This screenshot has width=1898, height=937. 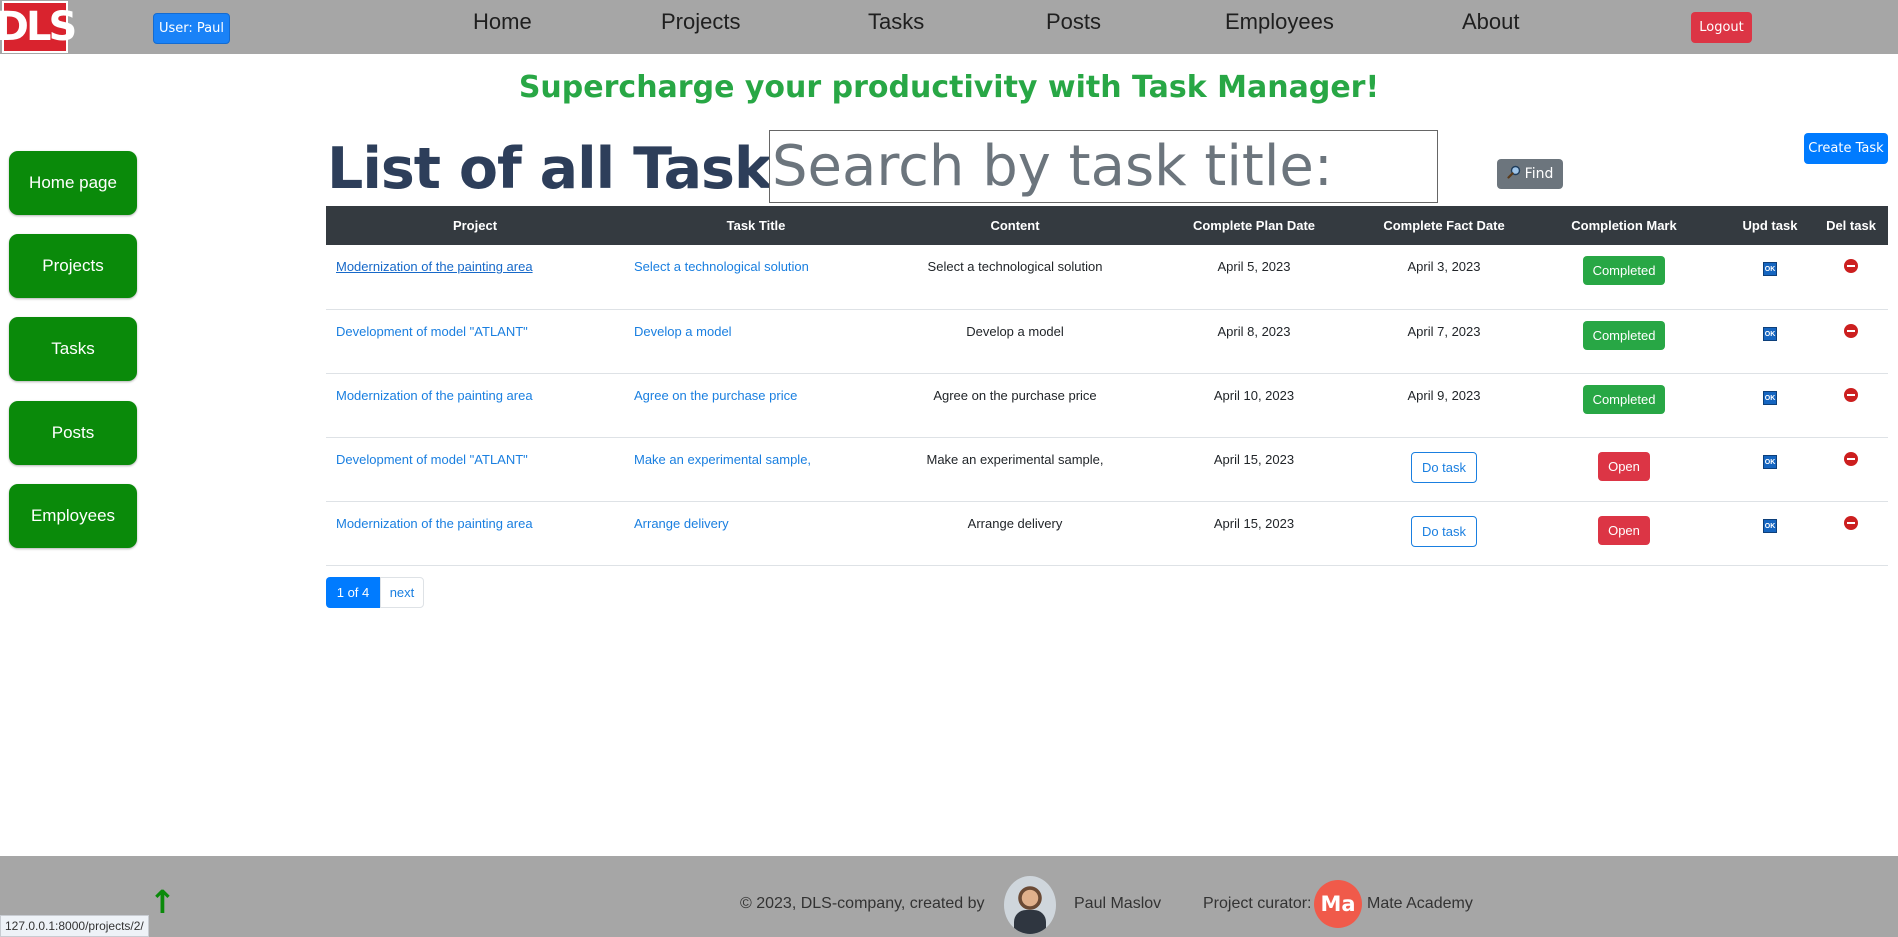 I want to click on task-title-link: Make an experimental sample,, so click(x=722, y=459).